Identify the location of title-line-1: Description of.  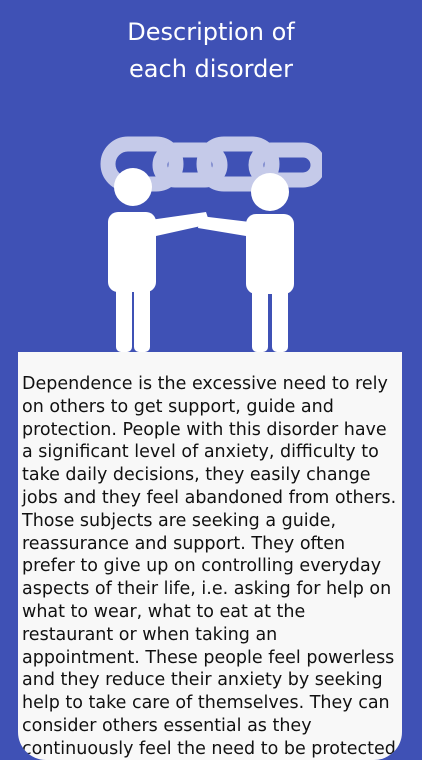
(211, 32).